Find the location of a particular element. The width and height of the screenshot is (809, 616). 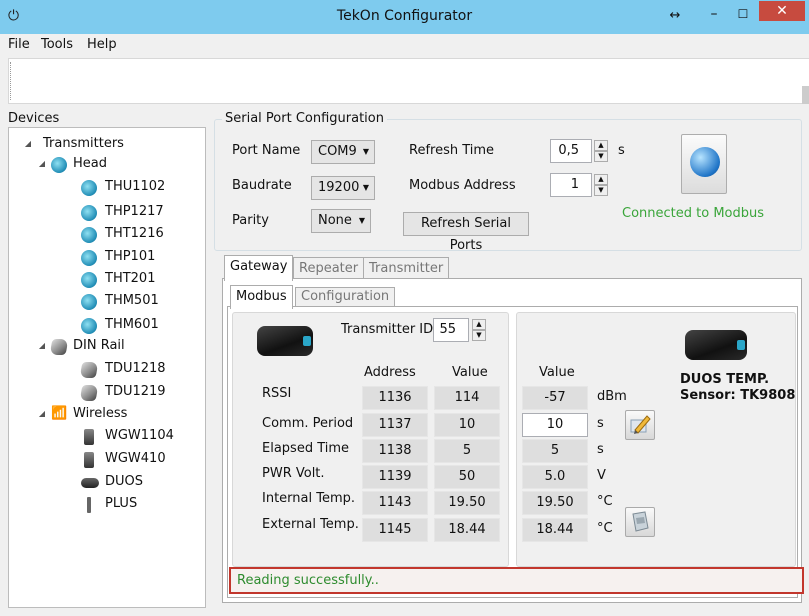

tree-label: THP101 is located at coordinates (130, 256).